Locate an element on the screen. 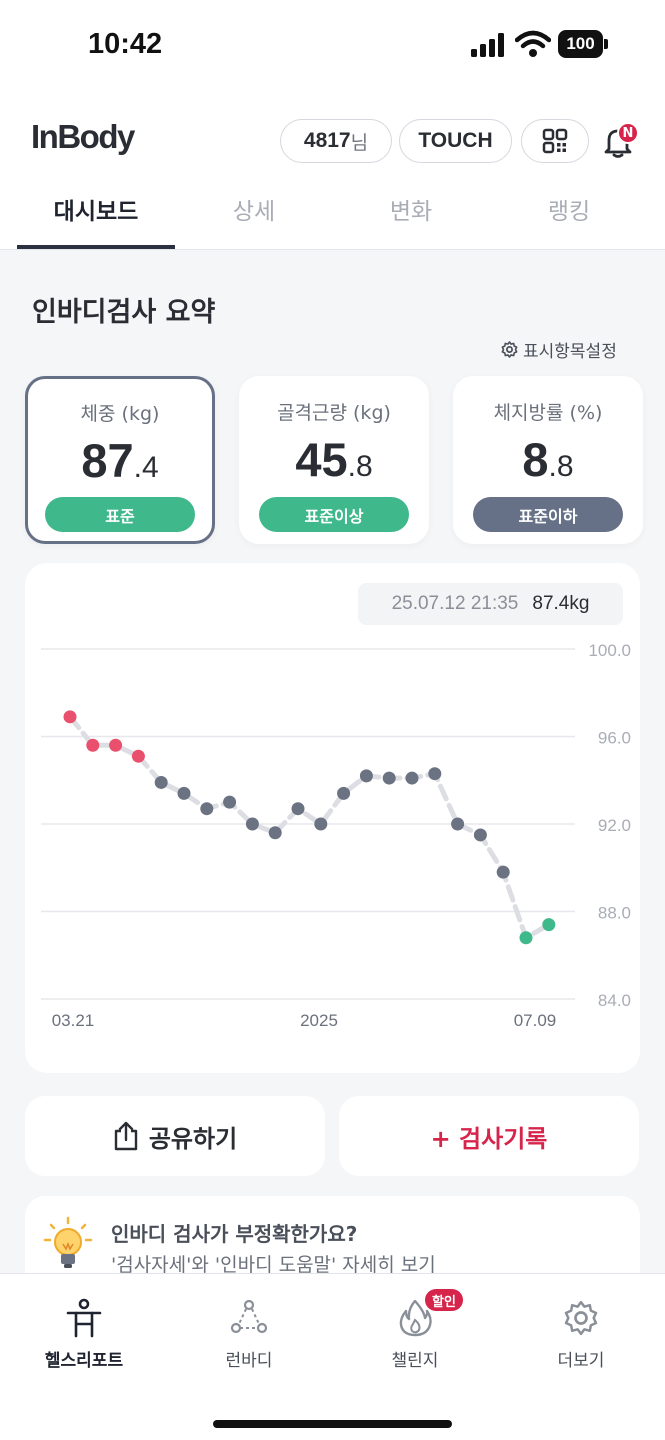 The image size is (665, 1440). metric-value: 45.8 is located at coordinates (334, 459).